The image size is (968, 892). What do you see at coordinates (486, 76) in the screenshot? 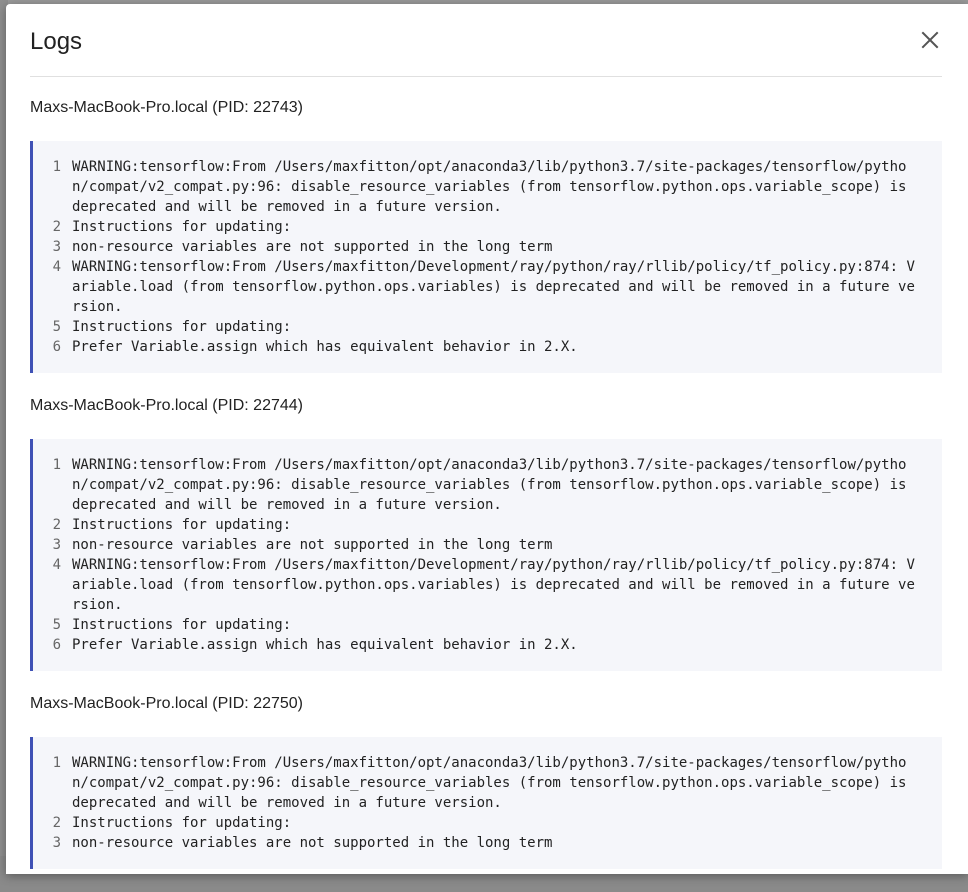
I see `title-divider` at bounding box center [486, 76].